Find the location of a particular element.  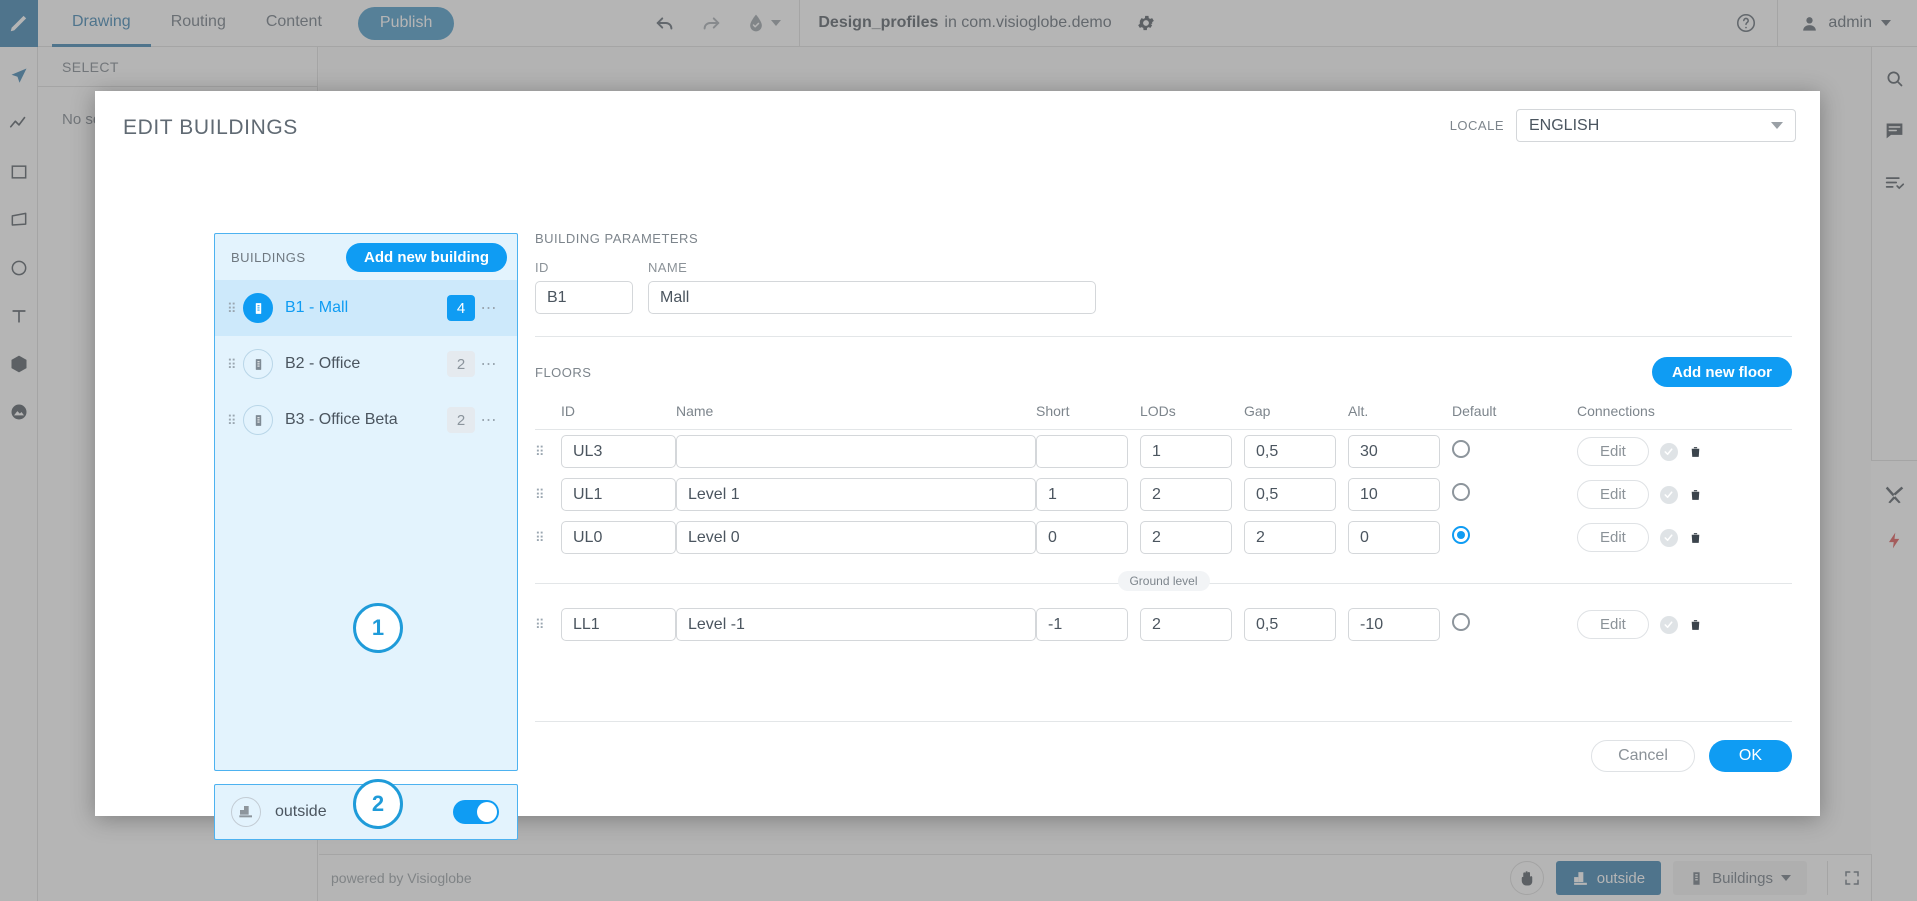

chevron-down-icon is located at coordinates (1777, 125).